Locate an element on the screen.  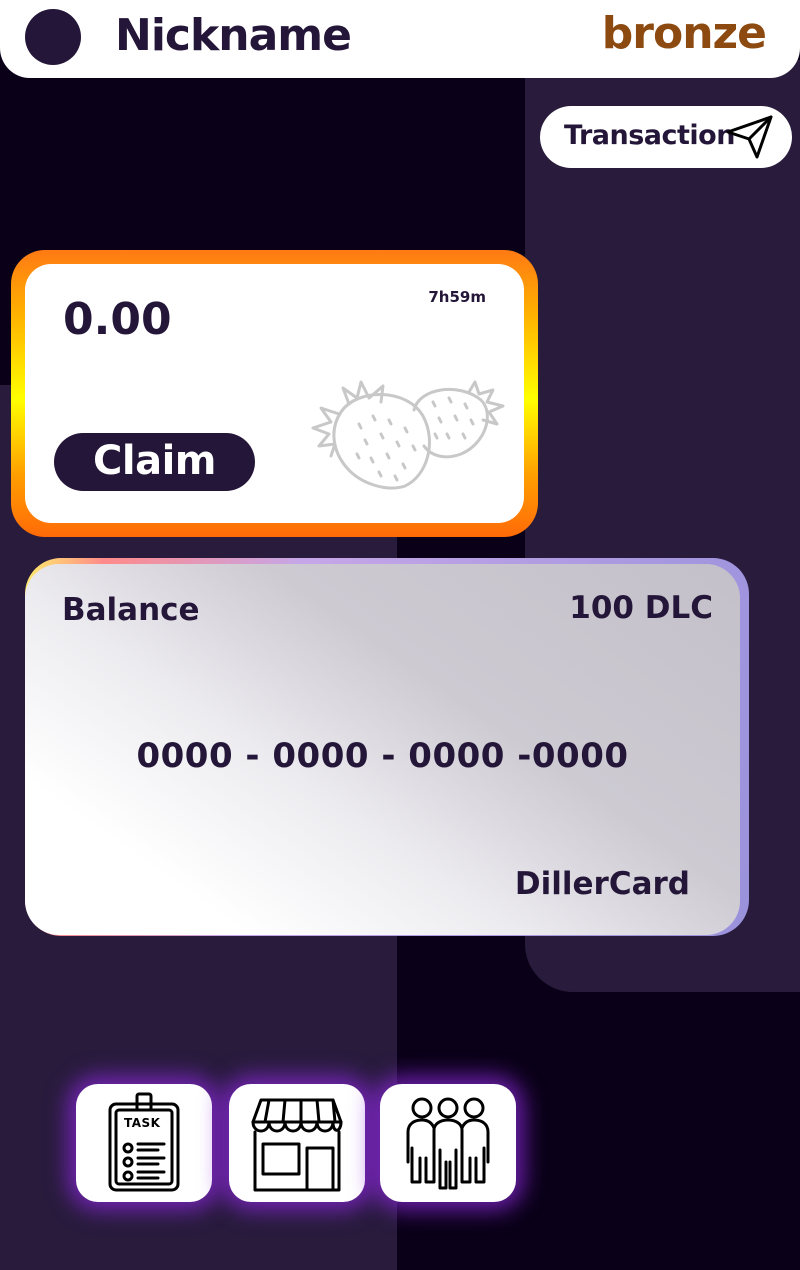
balance-value: 100 DLC is located at coordinates (641, 608).